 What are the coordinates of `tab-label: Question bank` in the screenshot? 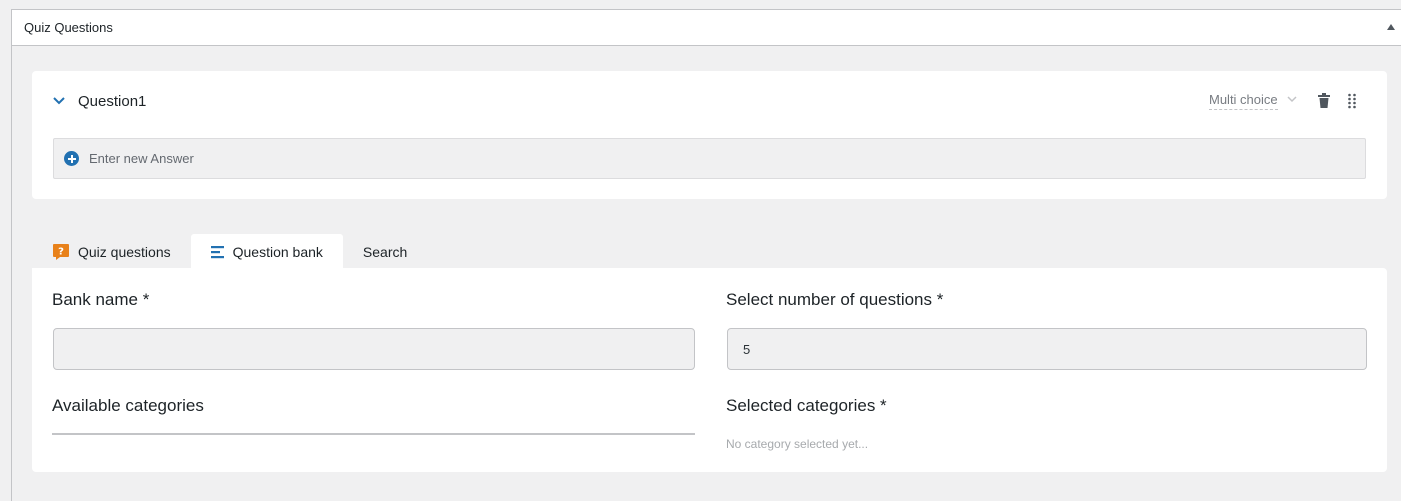 It's located at (277, 251).